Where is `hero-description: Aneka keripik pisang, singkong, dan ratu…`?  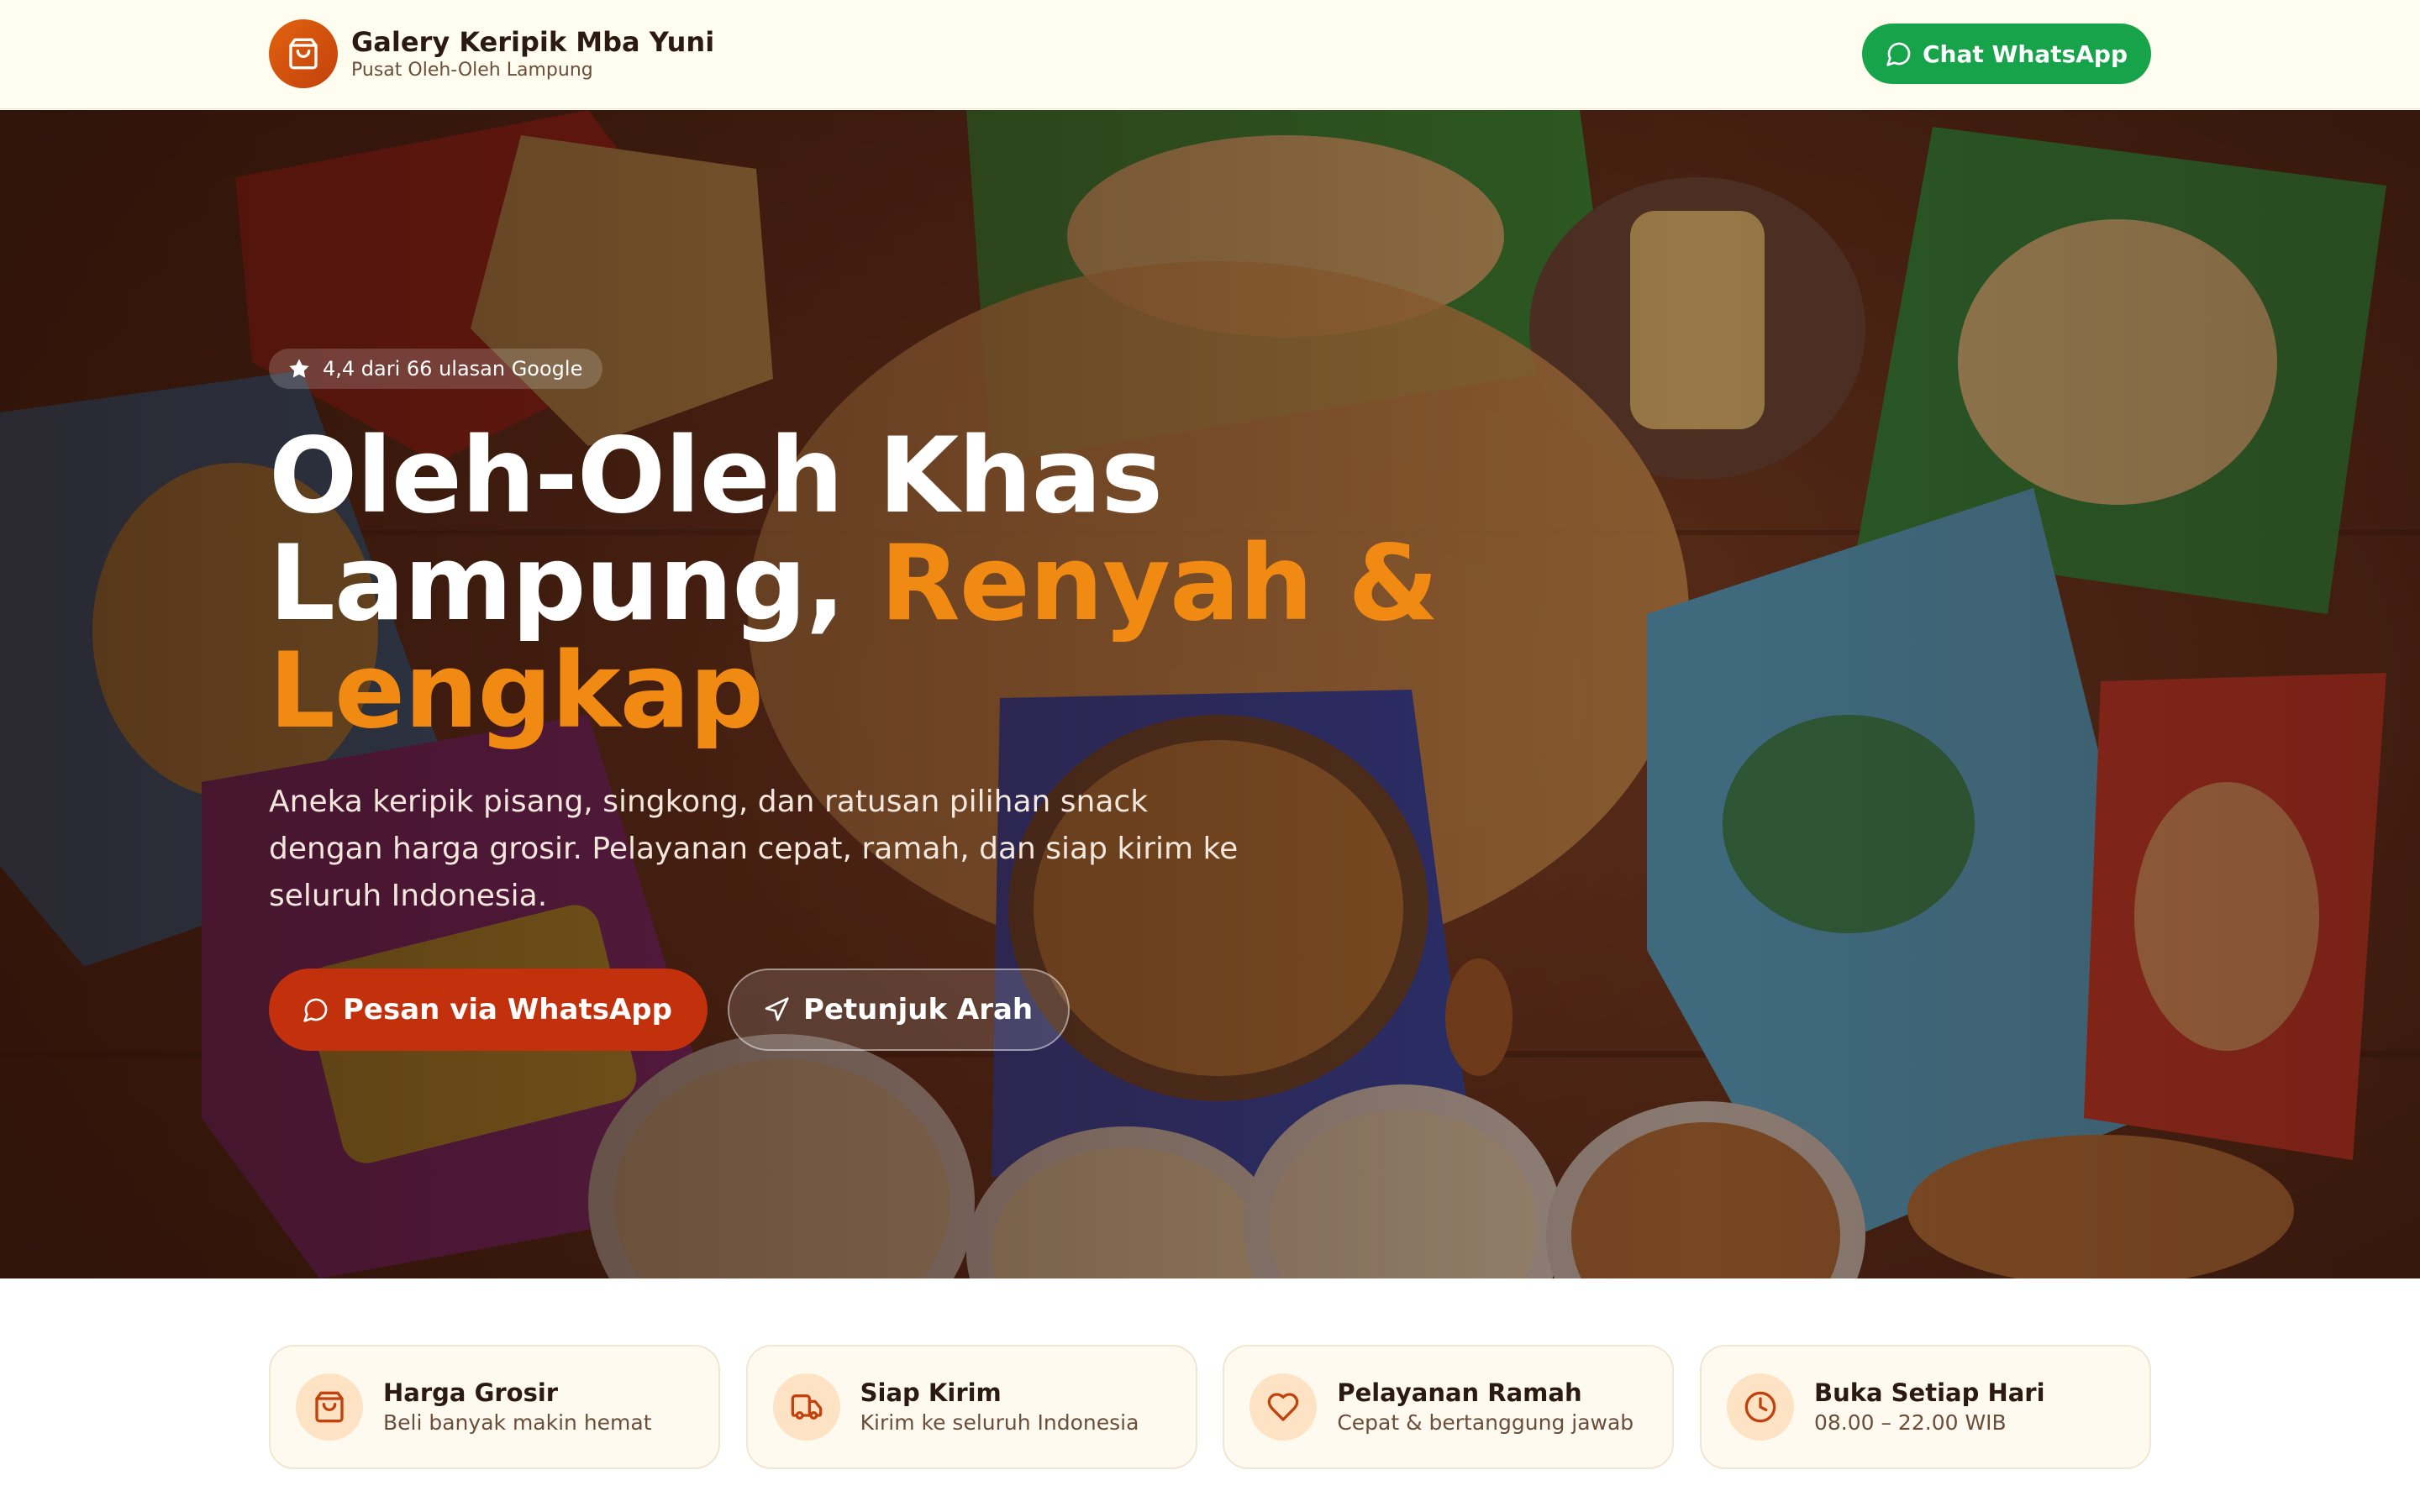
hero-description: Aneka keripik pisang, singkong, dan ratu… is located at coordinates (754, 849).